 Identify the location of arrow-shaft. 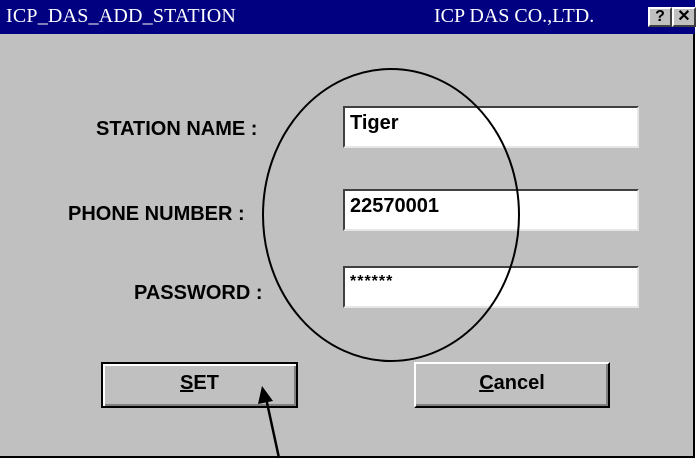
(272, 428).